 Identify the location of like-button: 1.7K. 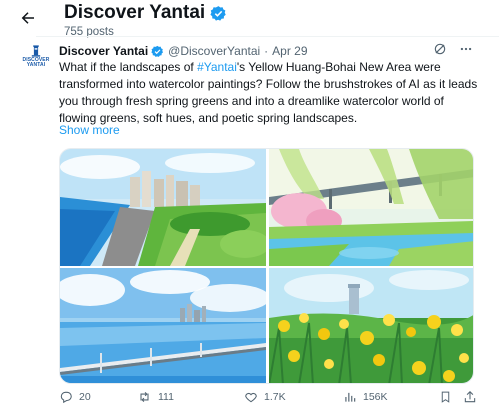
(265, 397).